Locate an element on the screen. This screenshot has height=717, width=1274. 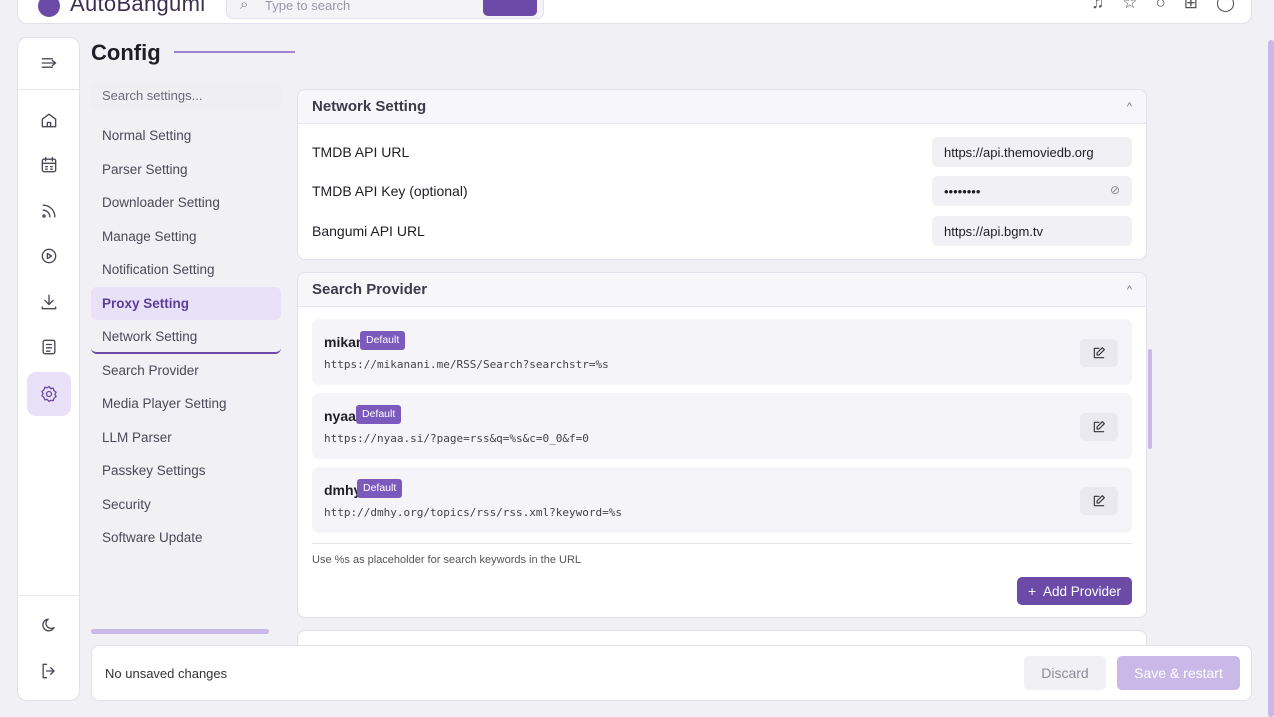
provider-url: https://nyaa.si/?page=rss&q=%s&c=0_0&f=0 is located at coordinates (456, 438).